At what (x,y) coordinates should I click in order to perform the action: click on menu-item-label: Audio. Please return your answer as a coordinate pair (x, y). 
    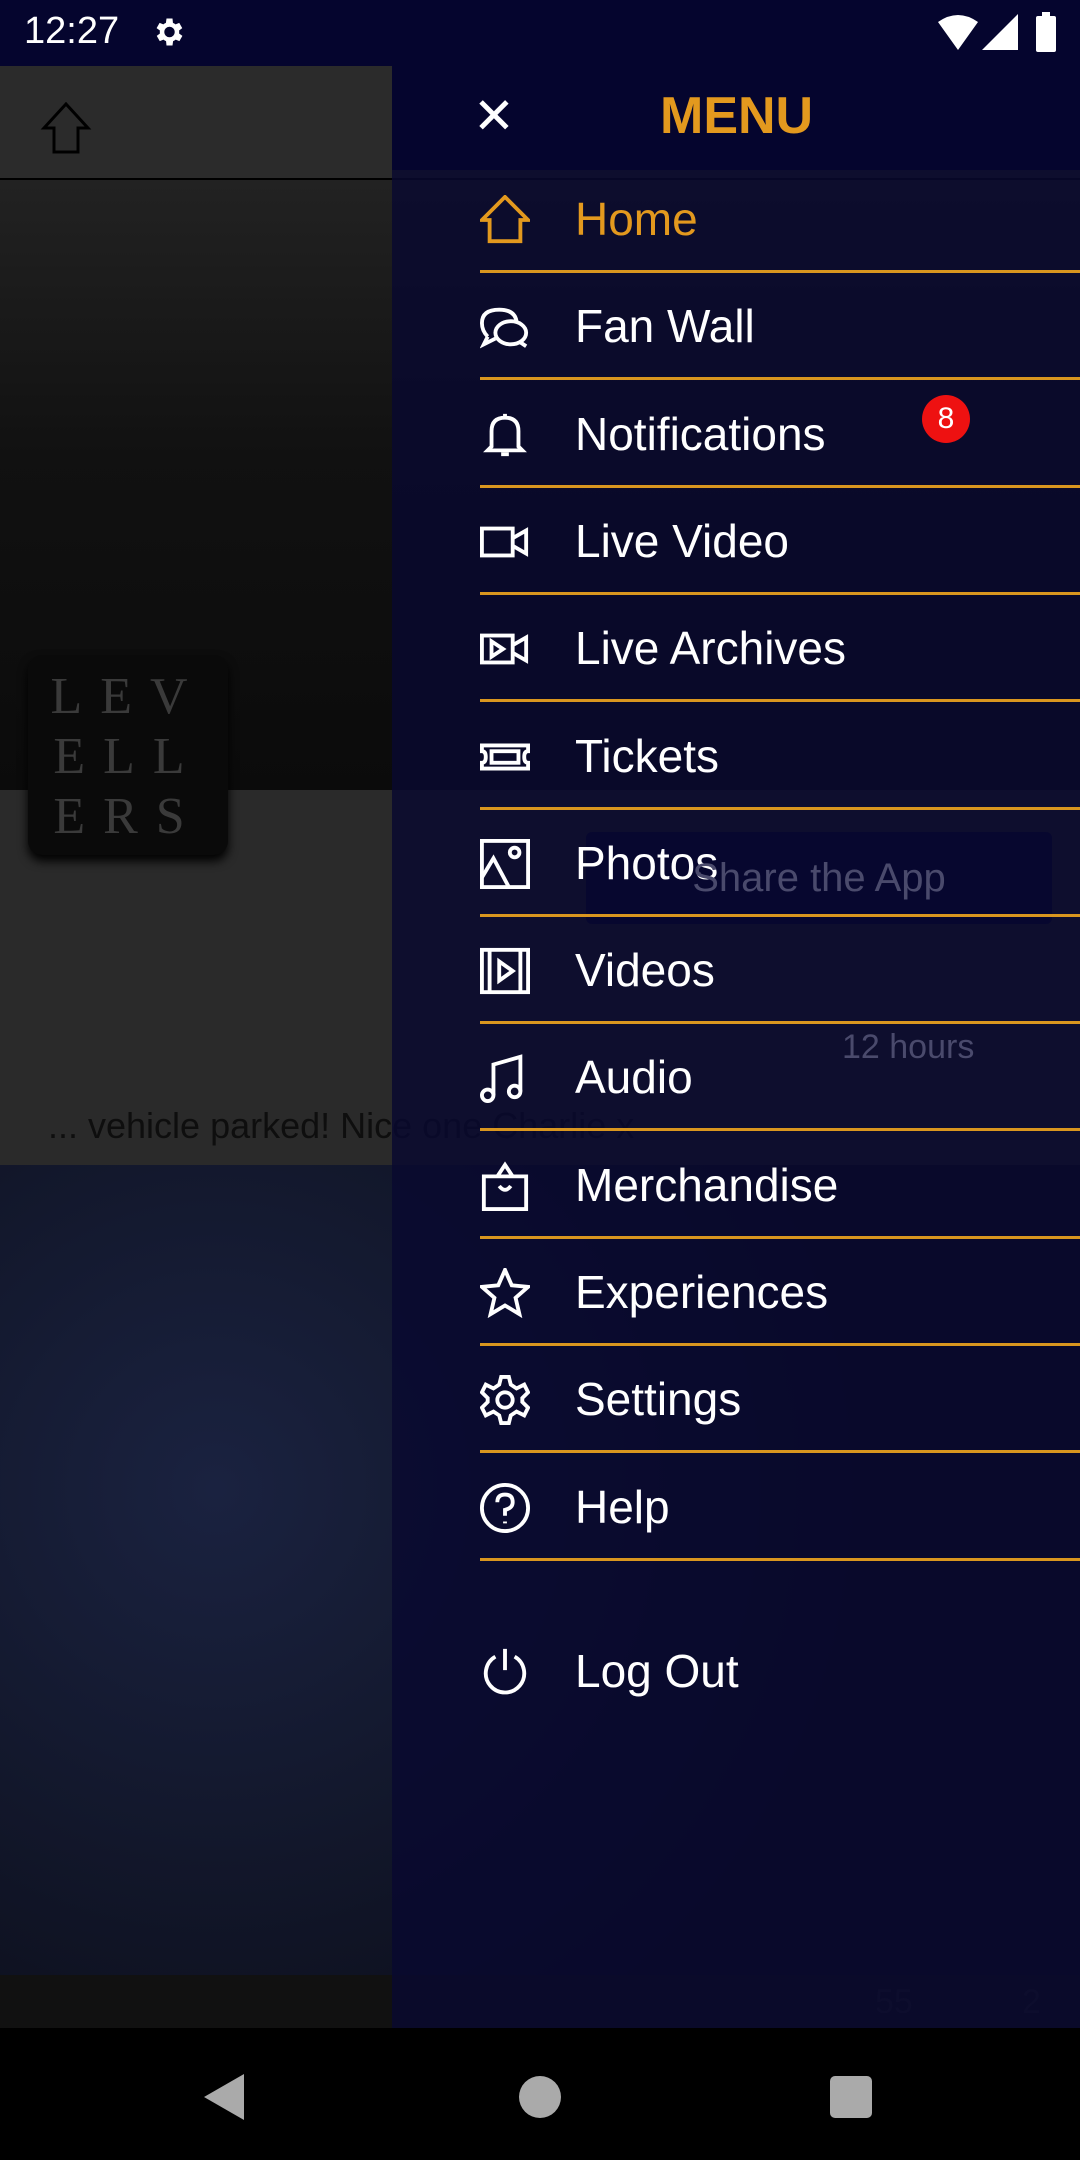
    Looking at the image, I should click on (634, 1077).